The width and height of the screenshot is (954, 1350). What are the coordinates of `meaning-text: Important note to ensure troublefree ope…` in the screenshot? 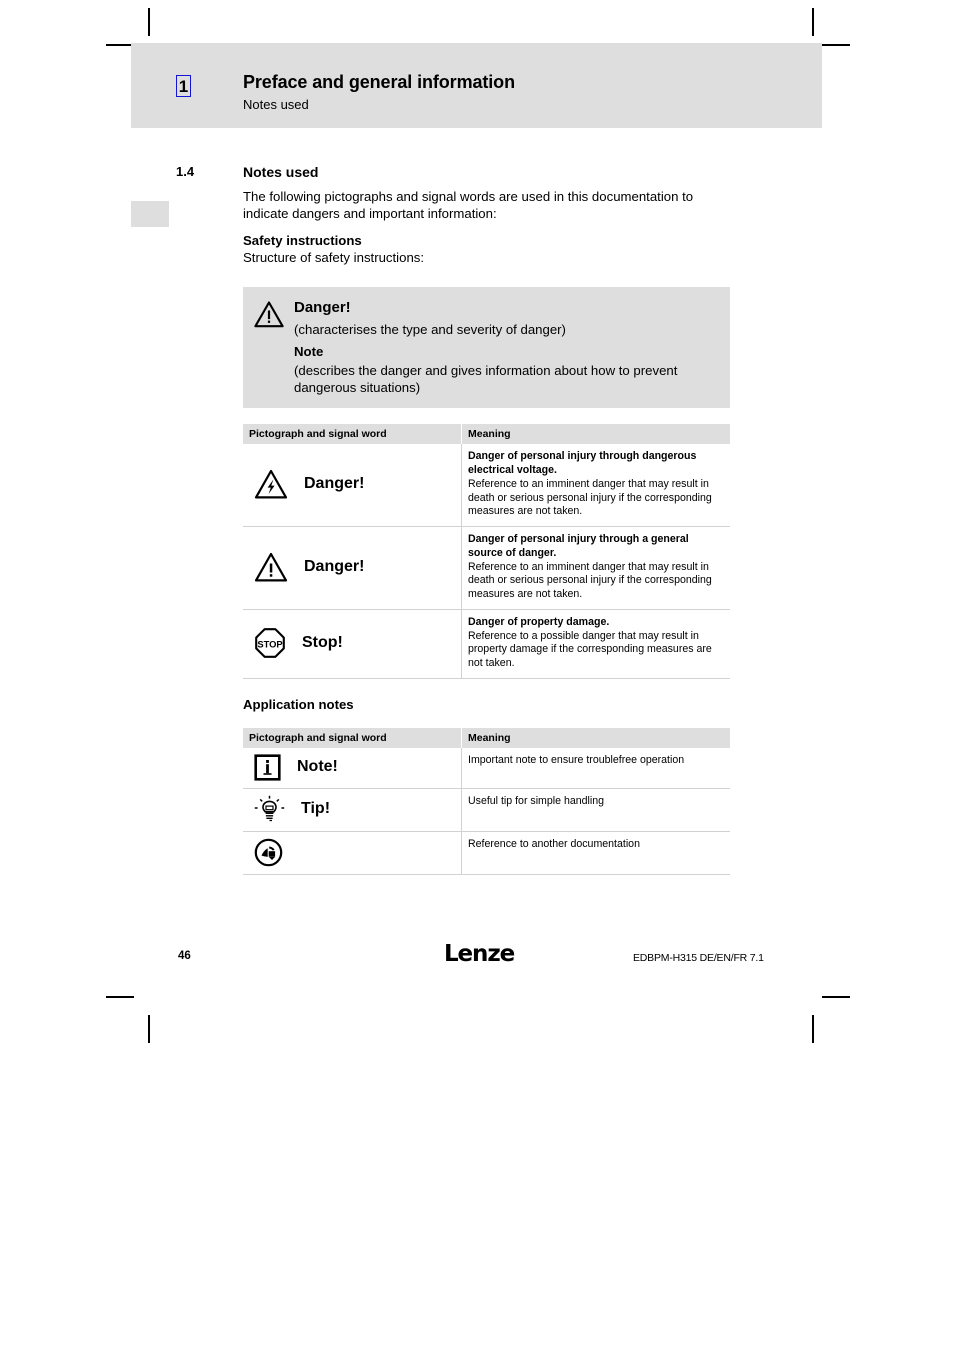 It's located at (576, 760).